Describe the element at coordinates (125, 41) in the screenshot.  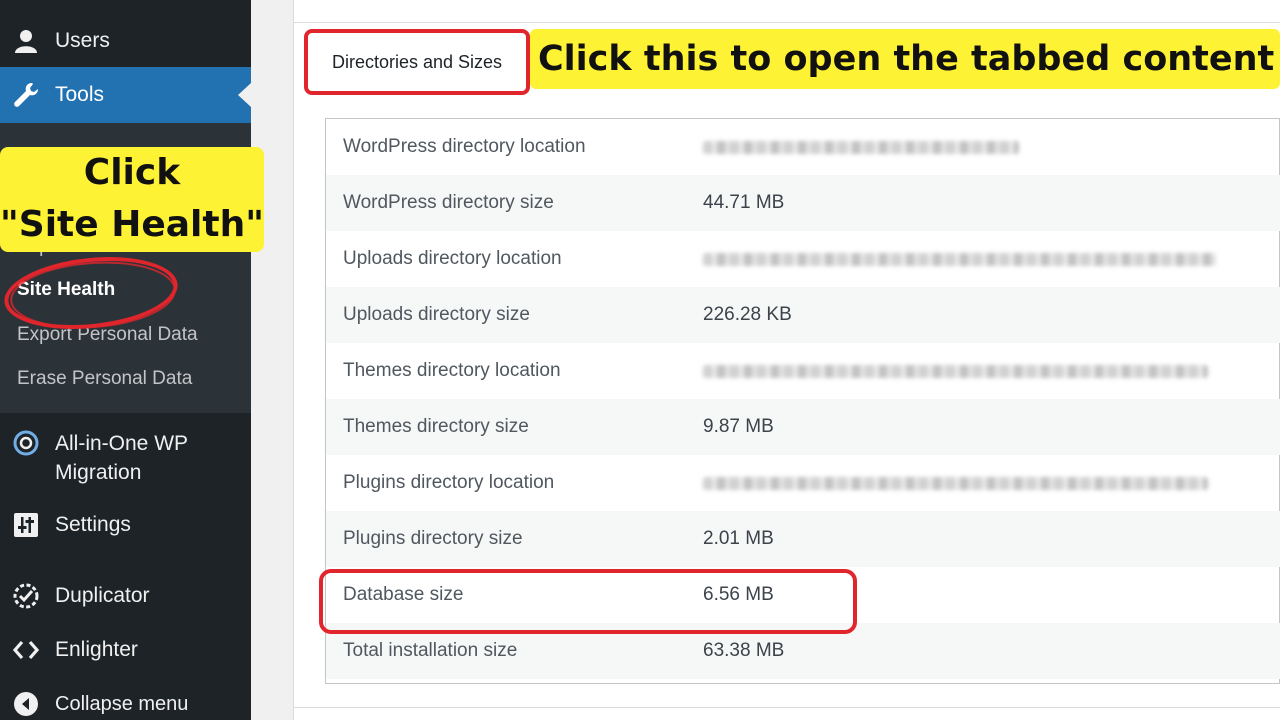
I see `menu-item-users: Users` at that location.